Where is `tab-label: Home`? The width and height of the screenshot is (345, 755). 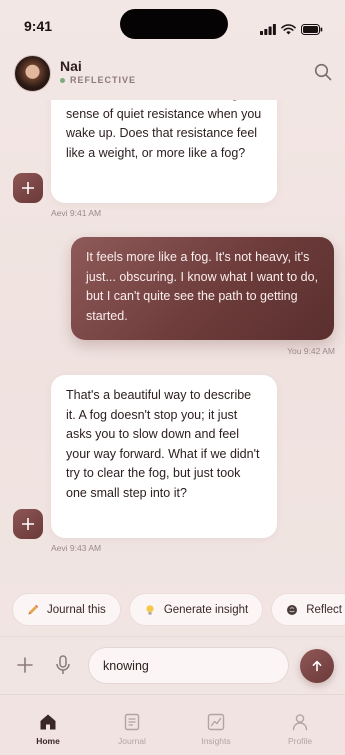
tab-label: Home is located at coordinates (48, 741).